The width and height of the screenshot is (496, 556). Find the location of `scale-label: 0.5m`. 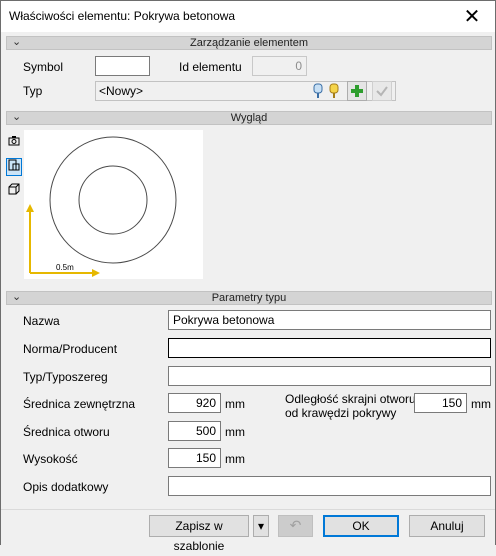

scale-label: 0.5m is located at coordinates (65, 267).